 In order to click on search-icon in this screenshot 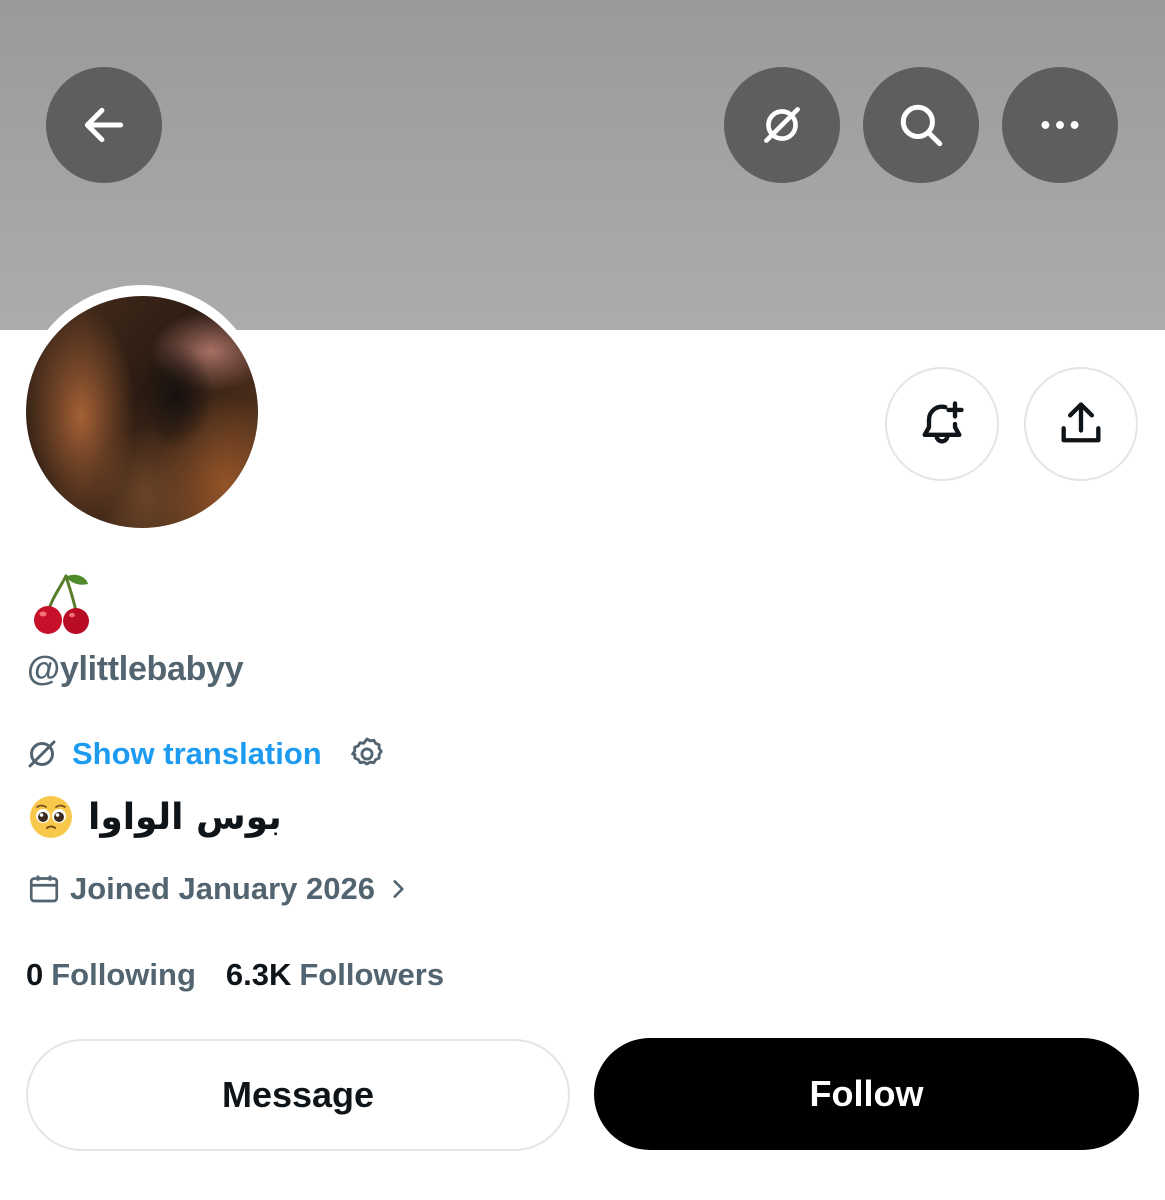, I will do `click(921, 125)`.